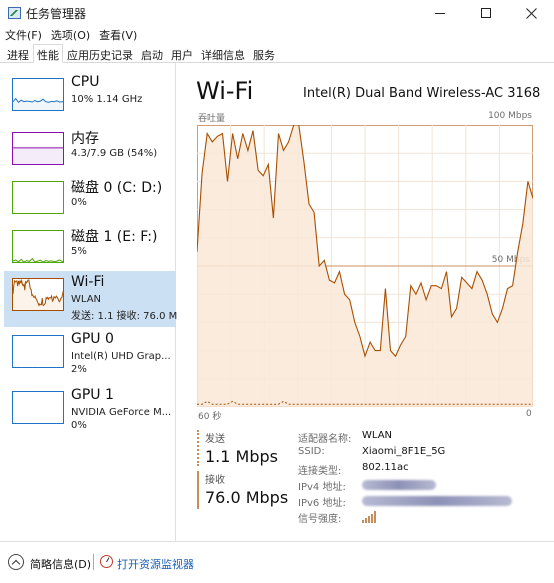 The height and width of the screenshot is (583, 554). I want to click on detail-row: SSID: Xiaomi_8F1E_5G, so click(418, 454).